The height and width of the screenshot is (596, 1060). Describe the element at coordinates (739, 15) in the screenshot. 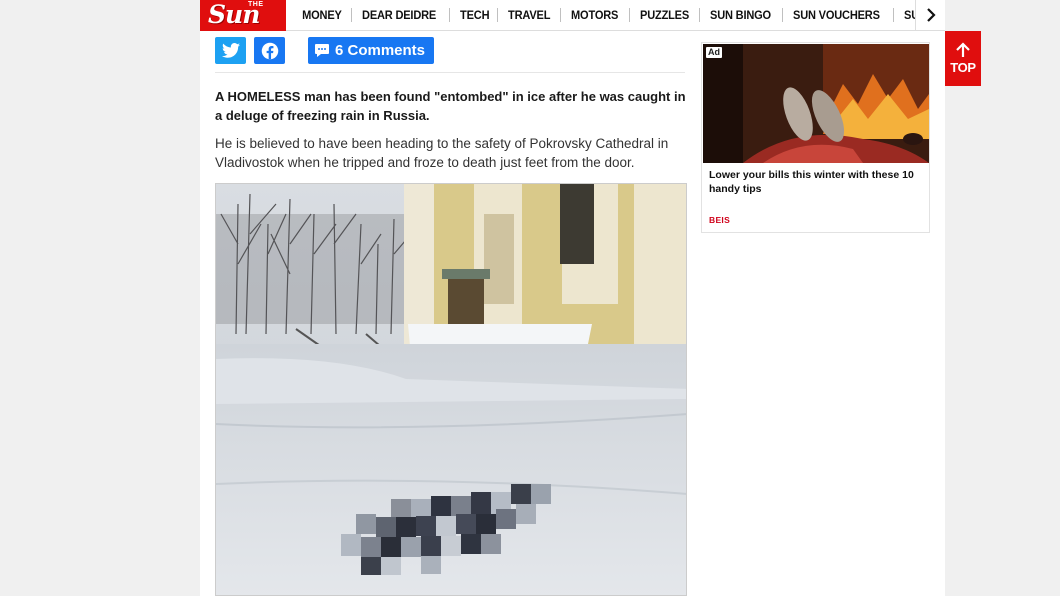

I see `nav-item-sun-bingo: SUN BINGO` at that location.